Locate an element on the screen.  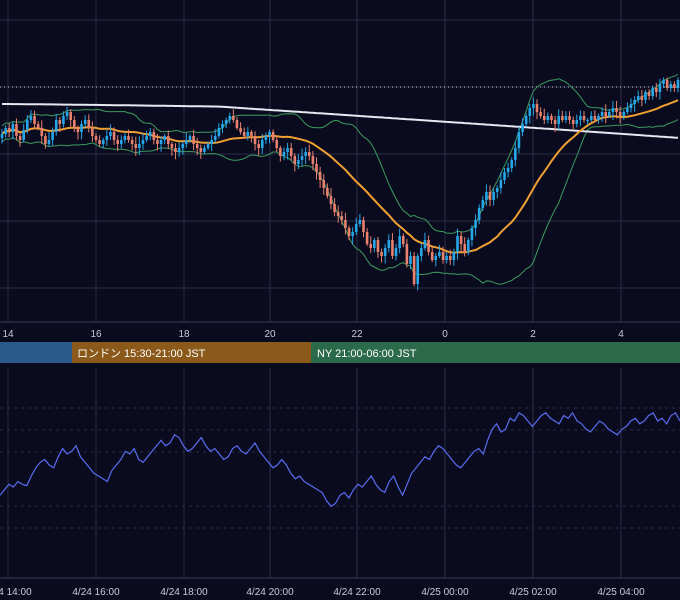
osc-x-tick-label: 4/24 14:00 is located at coordinates (16, 592).